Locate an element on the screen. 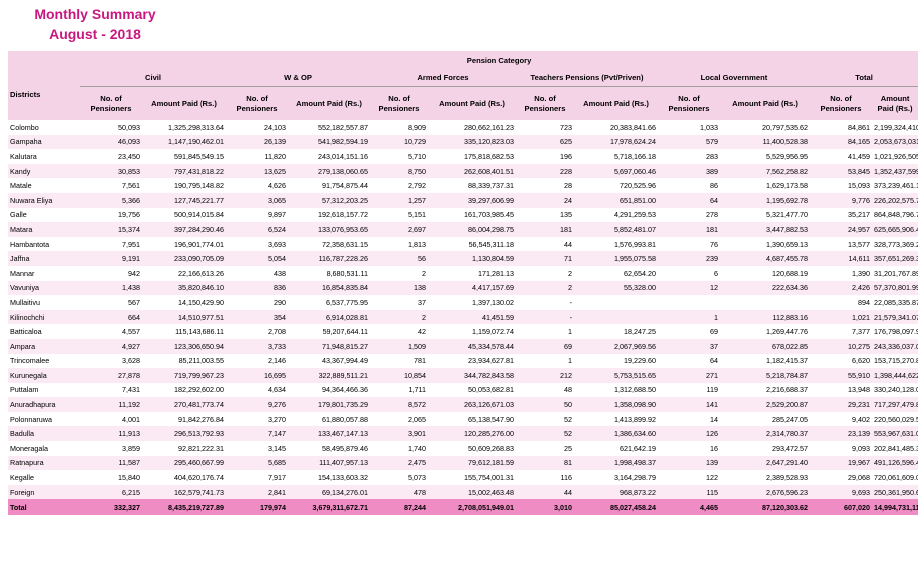  pensioners-cell: 27,878 is located at coordinates (111, 375).